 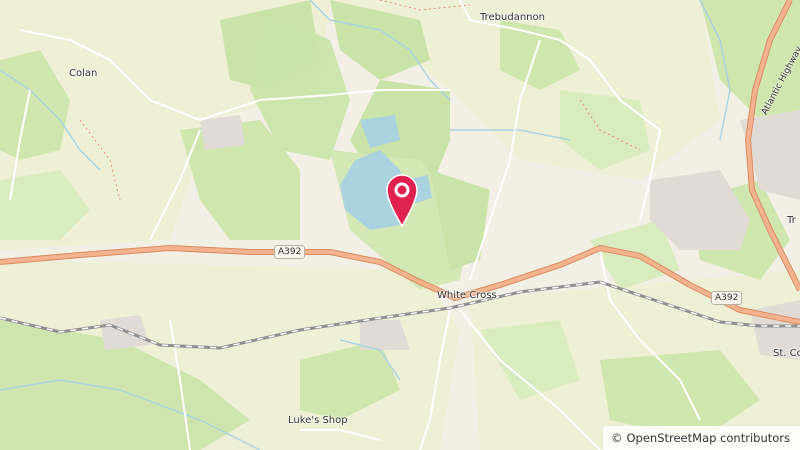 What do you see at coordinates (791, 220) in the screenshot?
I see `place-label-tr: Tr` at bounding box center [791, 220].